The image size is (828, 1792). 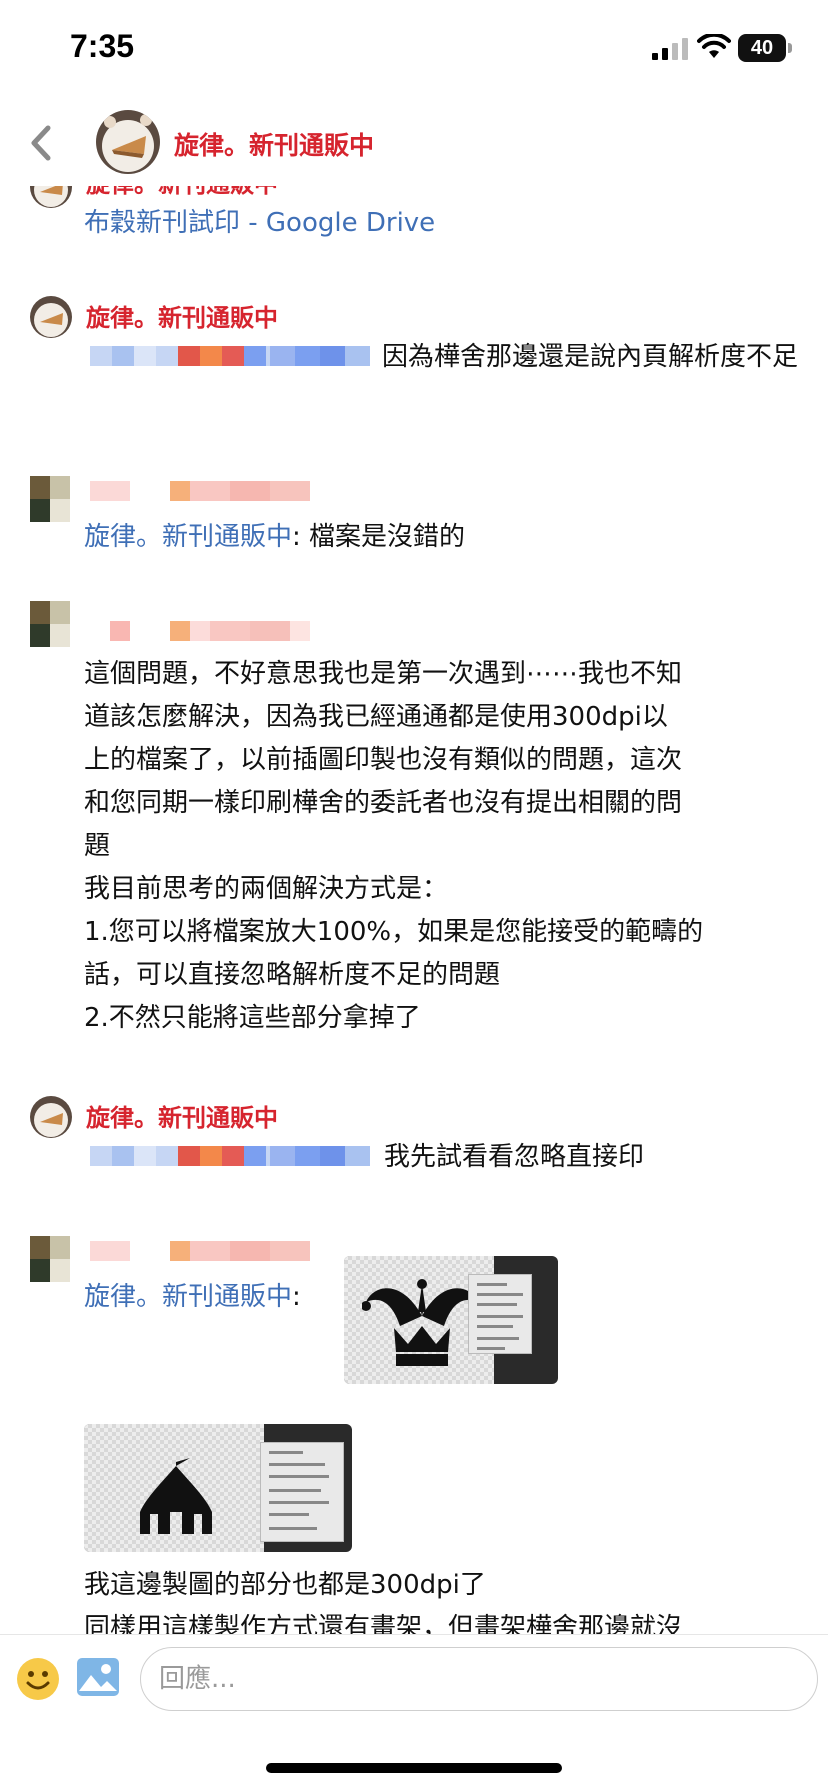 I want to click on chat-header: 旋律。新刊通販中, so click(x=414, y=143).